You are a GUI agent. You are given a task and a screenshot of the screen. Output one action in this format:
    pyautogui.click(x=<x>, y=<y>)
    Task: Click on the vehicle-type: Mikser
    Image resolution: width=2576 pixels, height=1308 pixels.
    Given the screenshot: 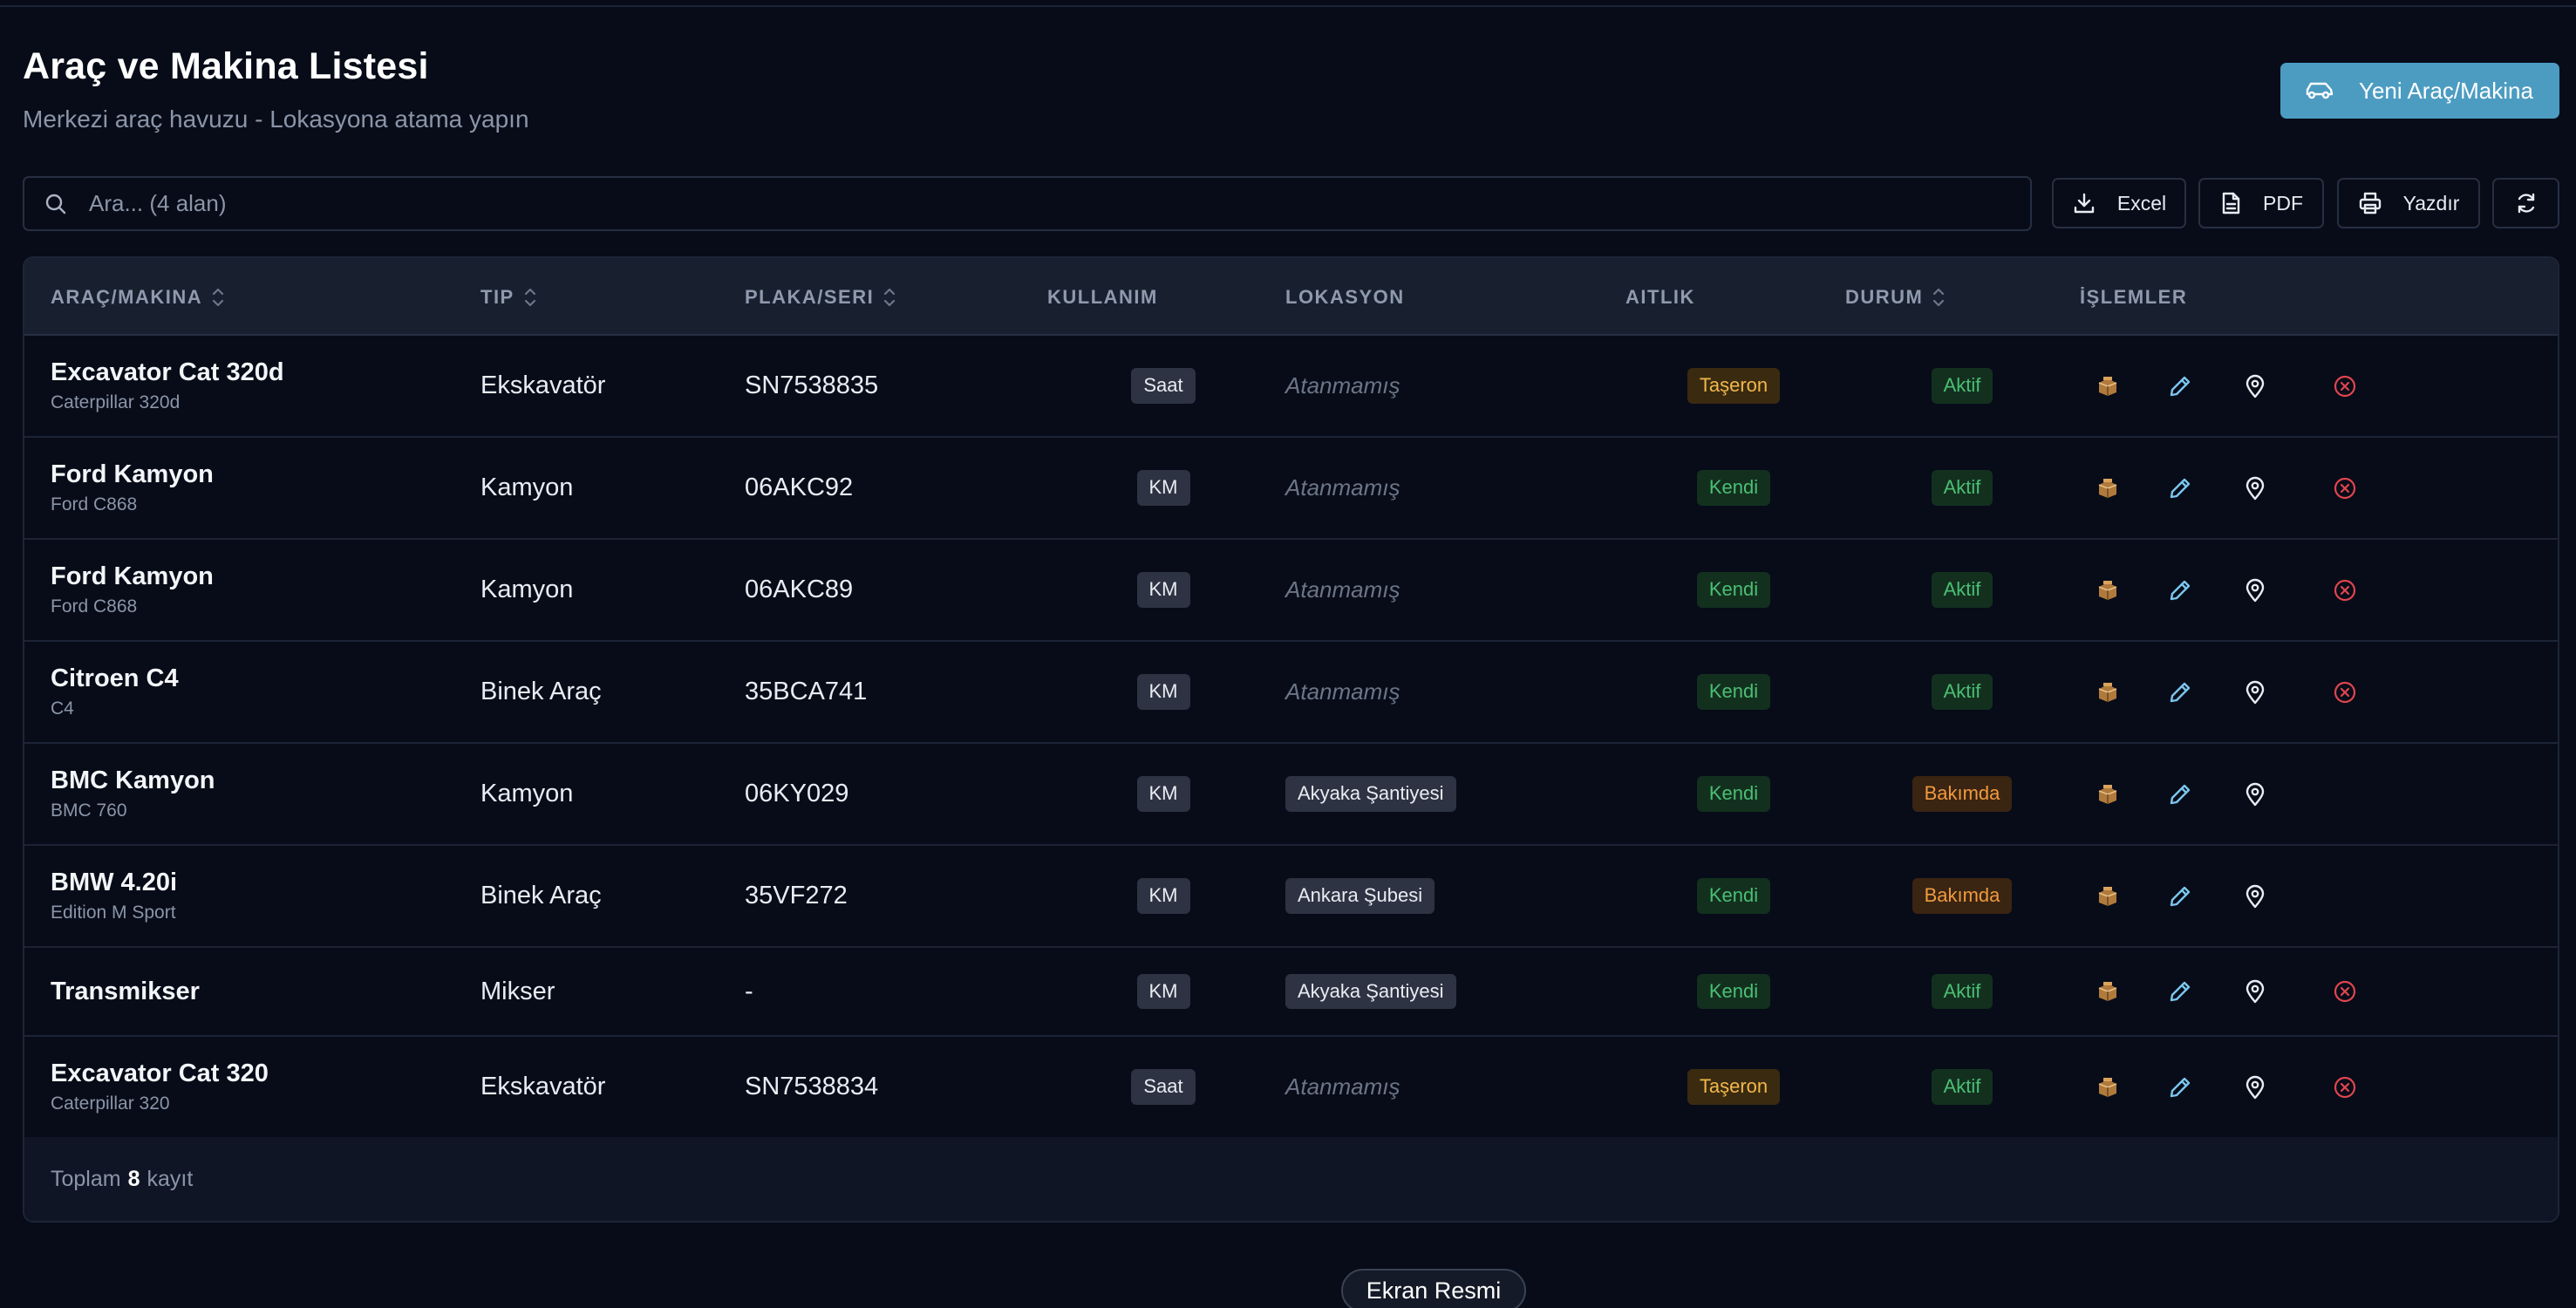 What is the action you would take?
    pyautogui.click(x=517, y=991)
    